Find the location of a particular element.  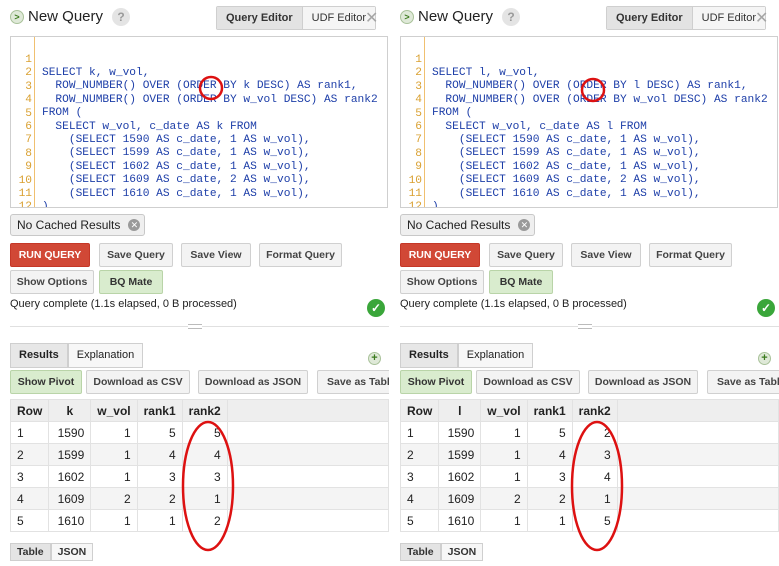

code-line: 5 SELECT w_vol, c_date AS k FROM is located at coordinates (134, 114).